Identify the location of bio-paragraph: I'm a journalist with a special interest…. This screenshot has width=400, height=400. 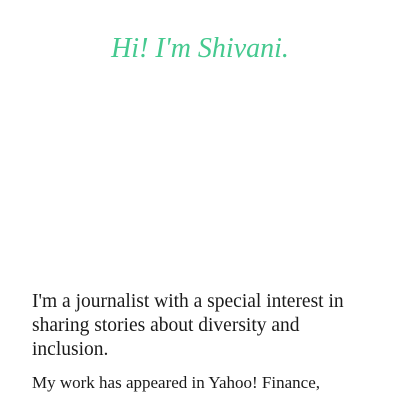
(188, 325).